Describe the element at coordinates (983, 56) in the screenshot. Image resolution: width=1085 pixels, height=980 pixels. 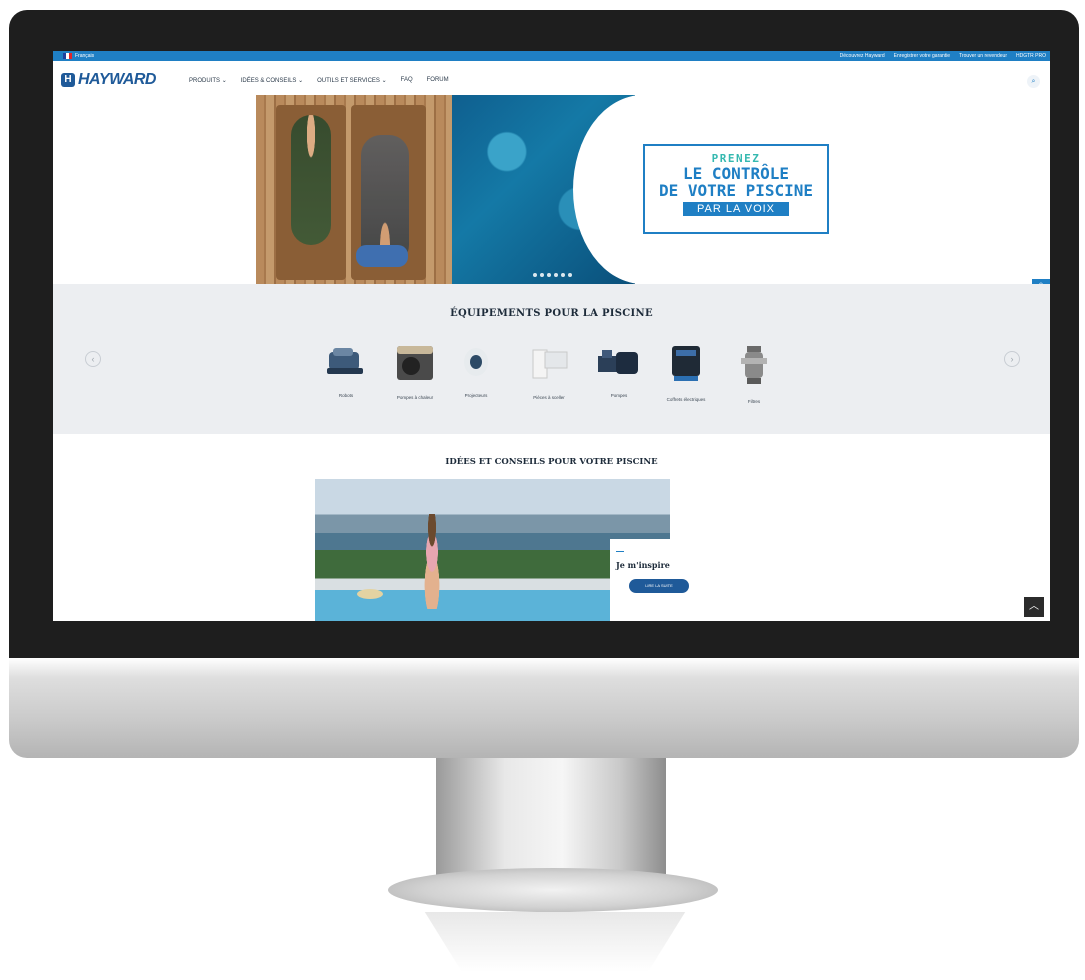
I see `utility-link: Trouver un revendeur` at that location.